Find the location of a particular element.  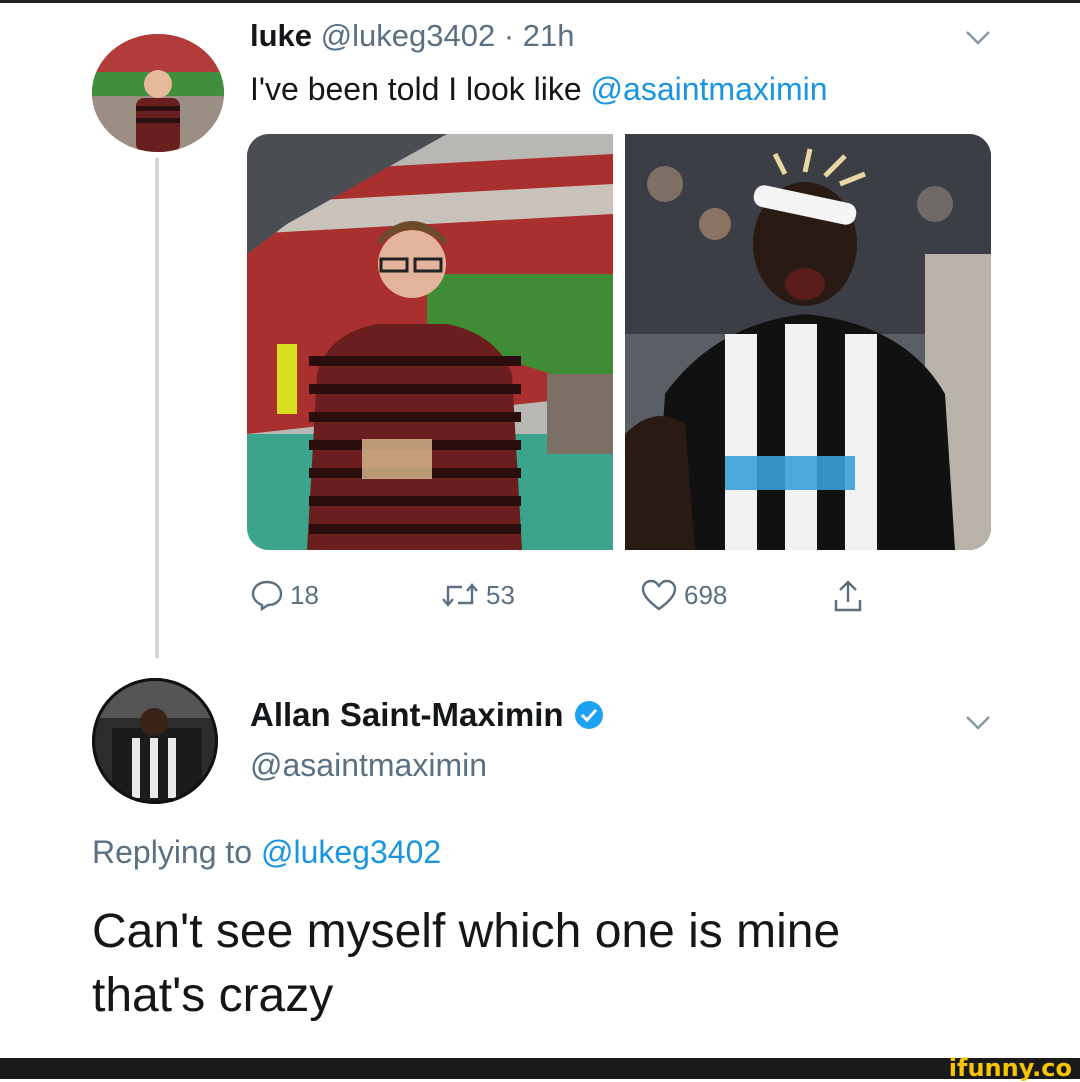

media-photo-player is located at coordinates (808, 342).